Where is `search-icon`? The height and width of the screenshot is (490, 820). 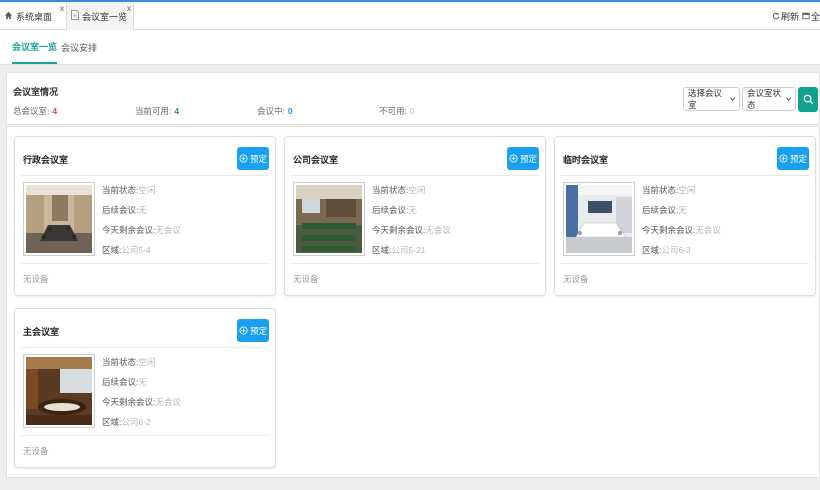 search-icon is located at coordinates (808, 99).